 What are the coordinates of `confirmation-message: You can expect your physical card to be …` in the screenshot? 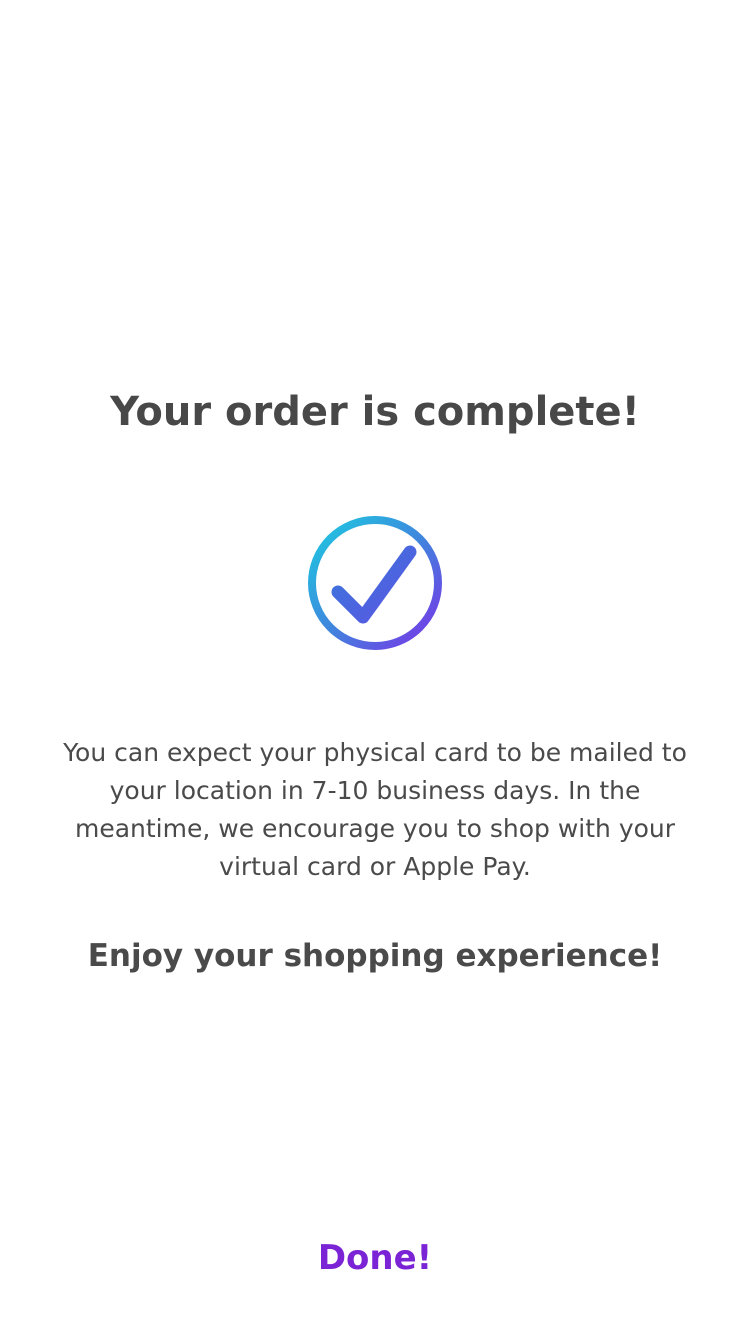 It's located at (375, 809).